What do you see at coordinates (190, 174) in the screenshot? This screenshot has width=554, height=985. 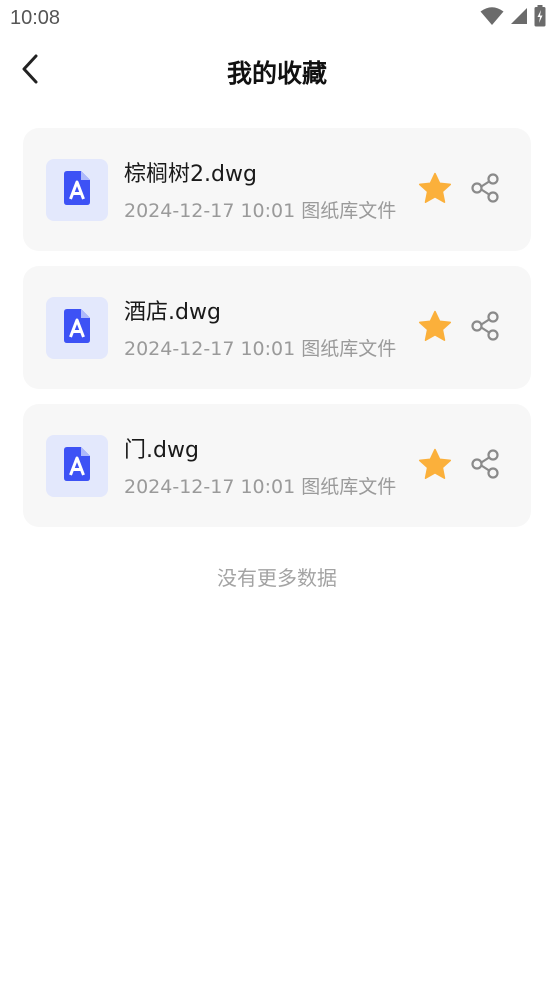 I see `file-name: 棕榈树2.dwg` at bounding box center [190, 174].